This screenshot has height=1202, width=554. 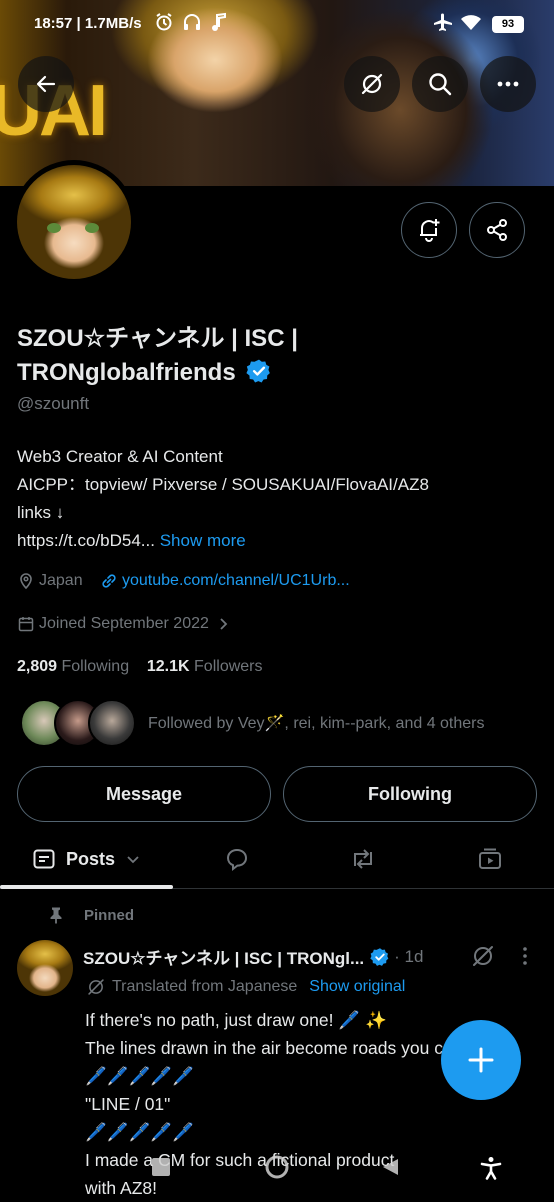 What do you see at coordinates (53, 403) in the screenshot?
I see `profile-handle: @szounft` at bounding box center [53, 403].